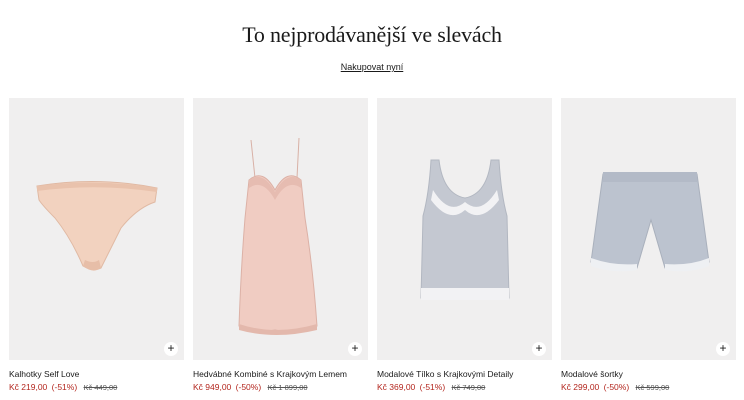 This screenshot has width=744, height=400. Describe the element at coordinates (278, 236) in the screenshot. I see `slip-dress-icon` at that location.